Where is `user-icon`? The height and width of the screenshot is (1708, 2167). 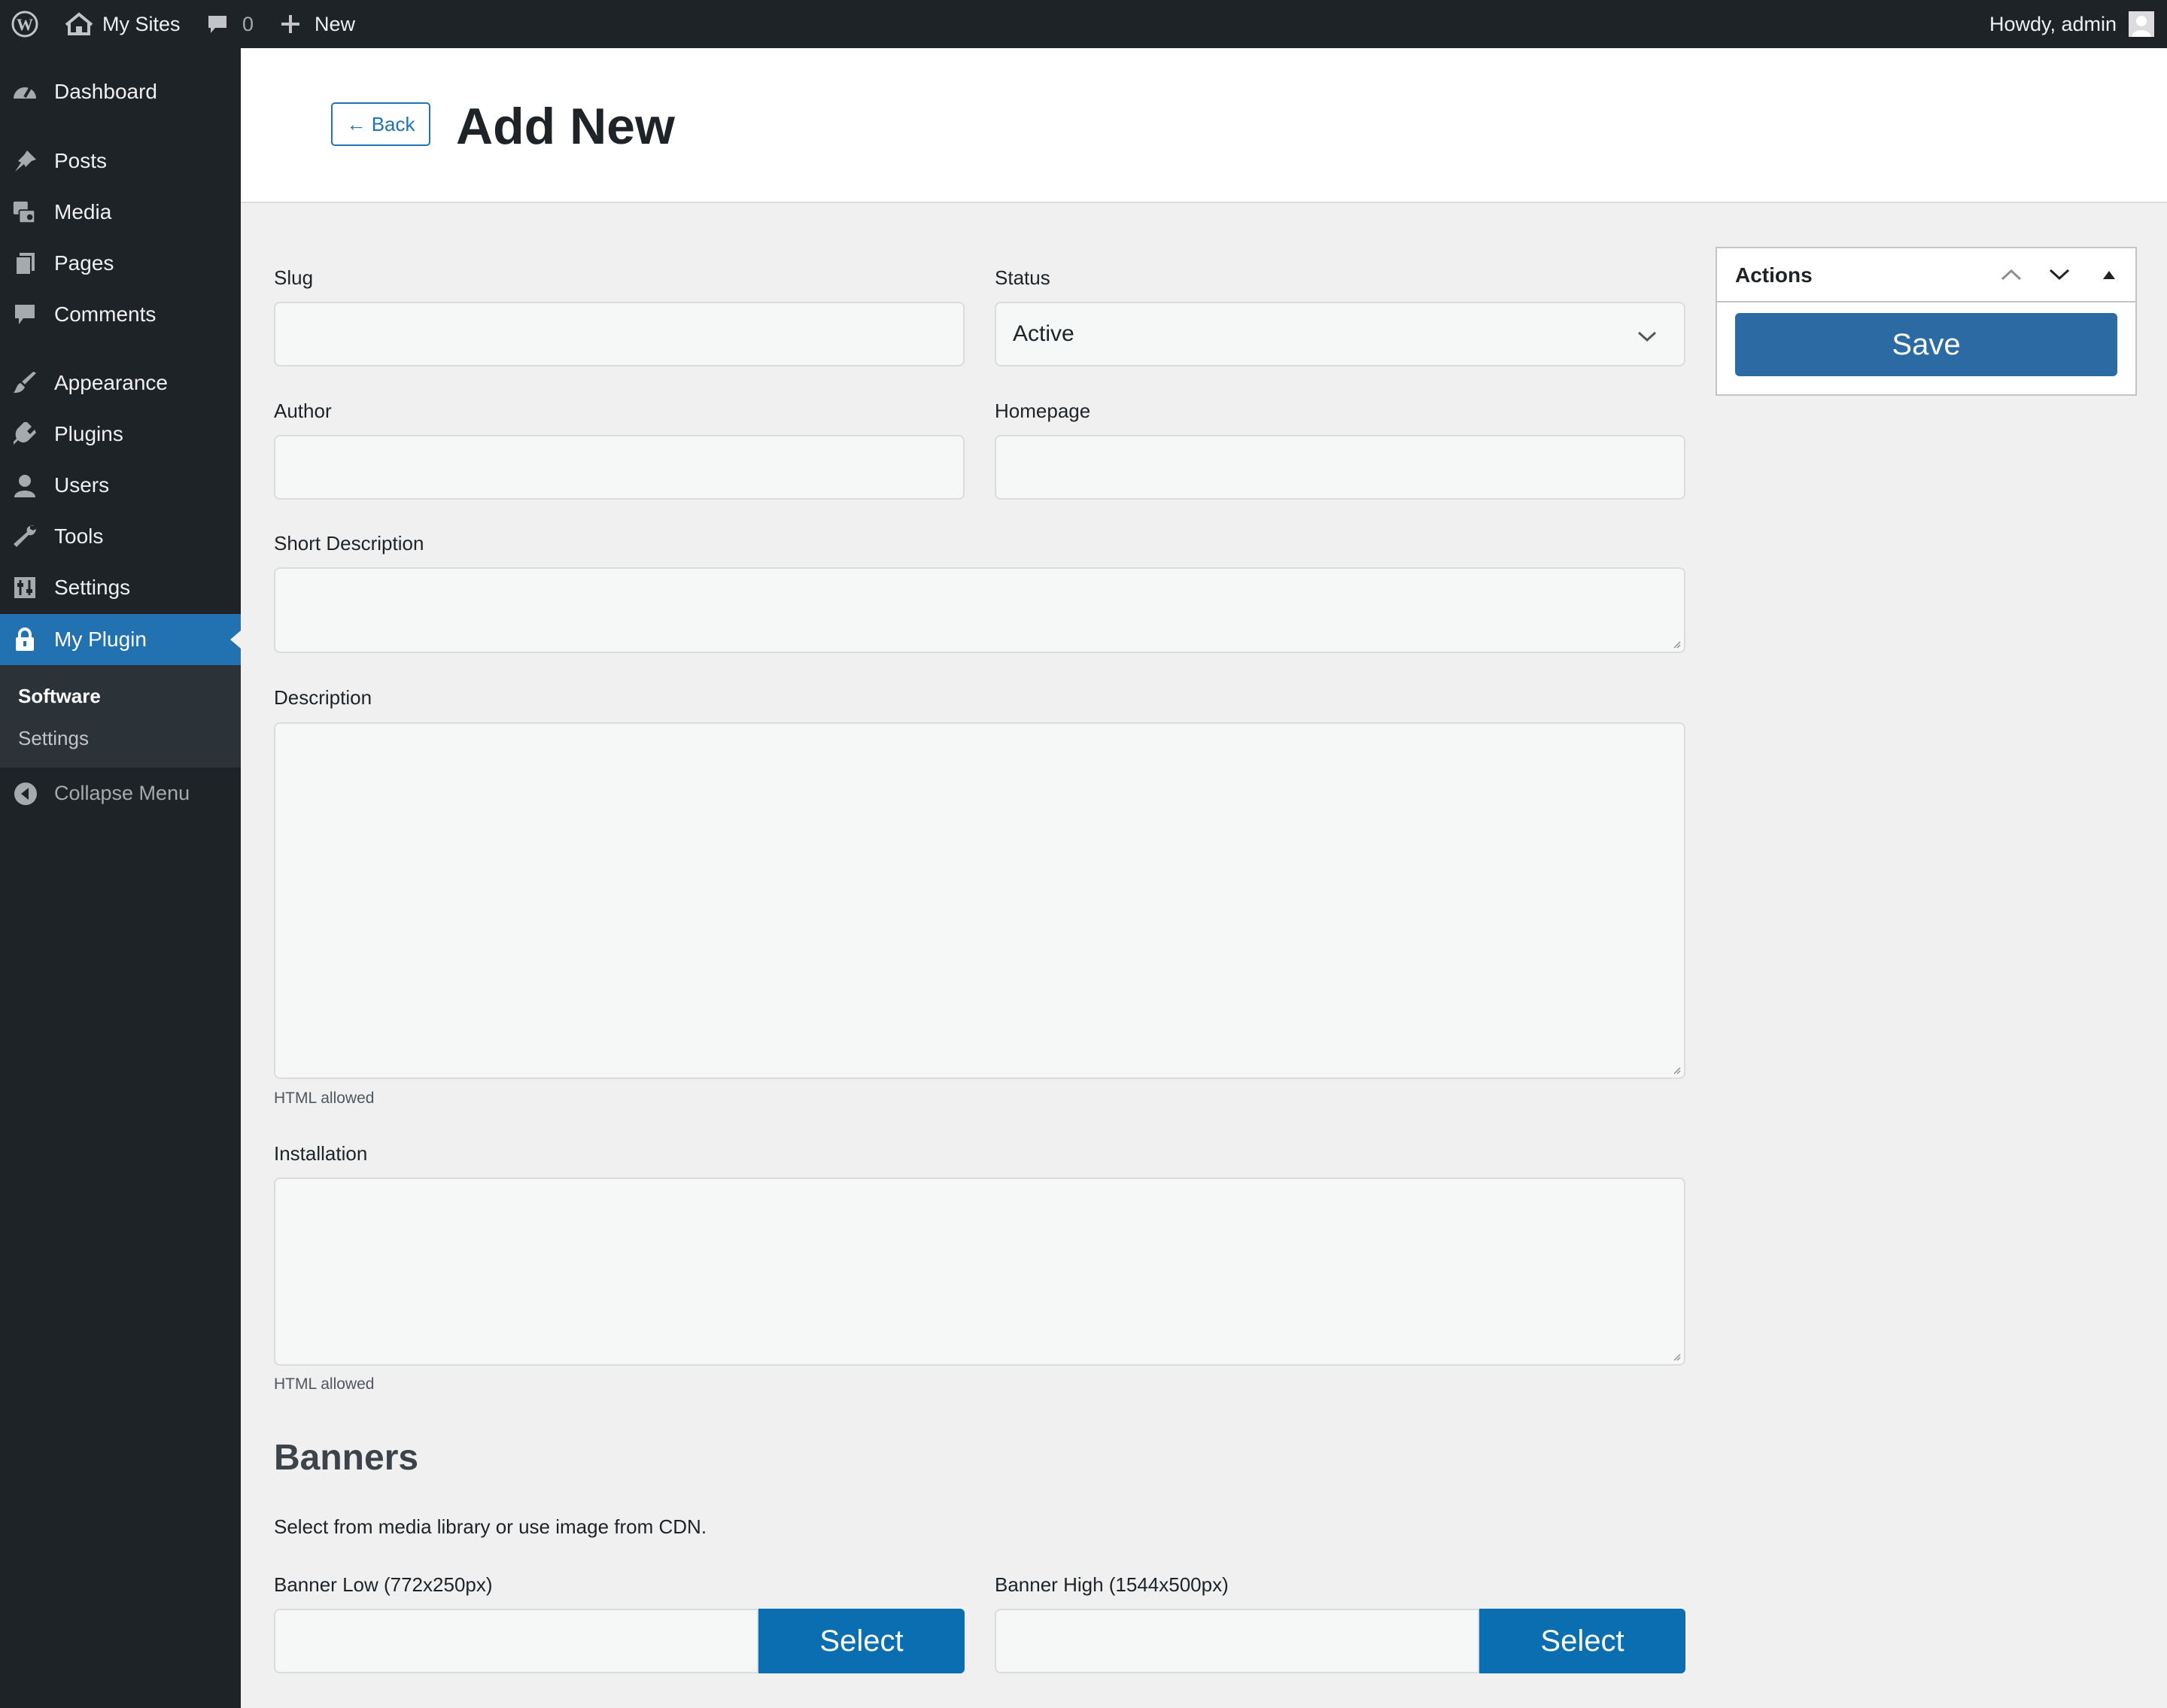
user-icon is located at coordinates (25, 485).